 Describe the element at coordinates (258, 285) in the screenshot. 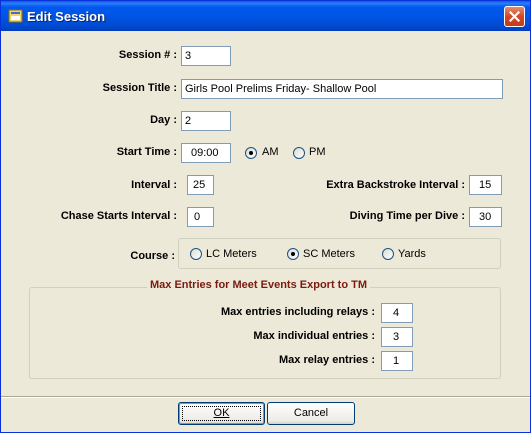

I see `max-entries-group-title: Max Entries for Meet Events Export to TM` at that location.